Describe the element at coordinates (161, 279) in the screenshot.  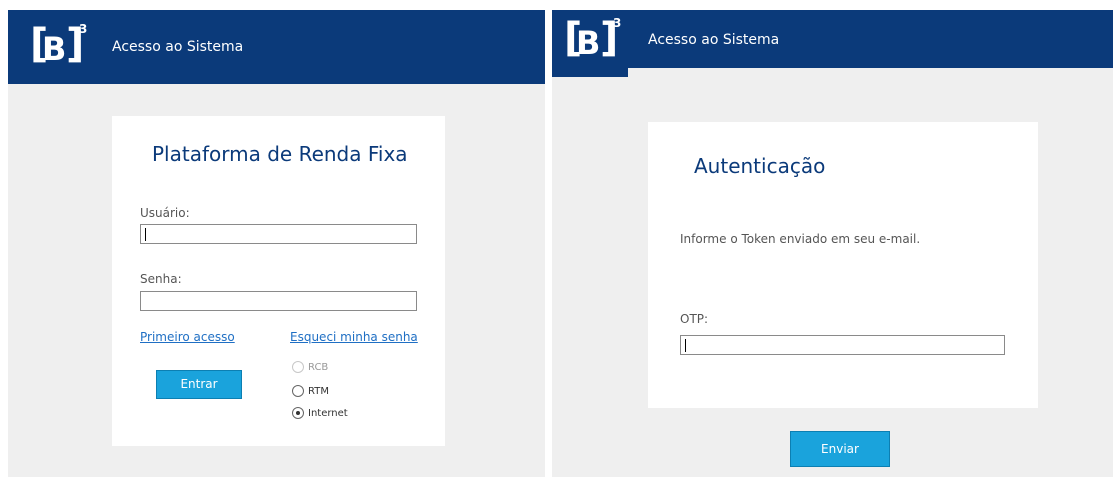
I see `password-label: Senha:` at that location.